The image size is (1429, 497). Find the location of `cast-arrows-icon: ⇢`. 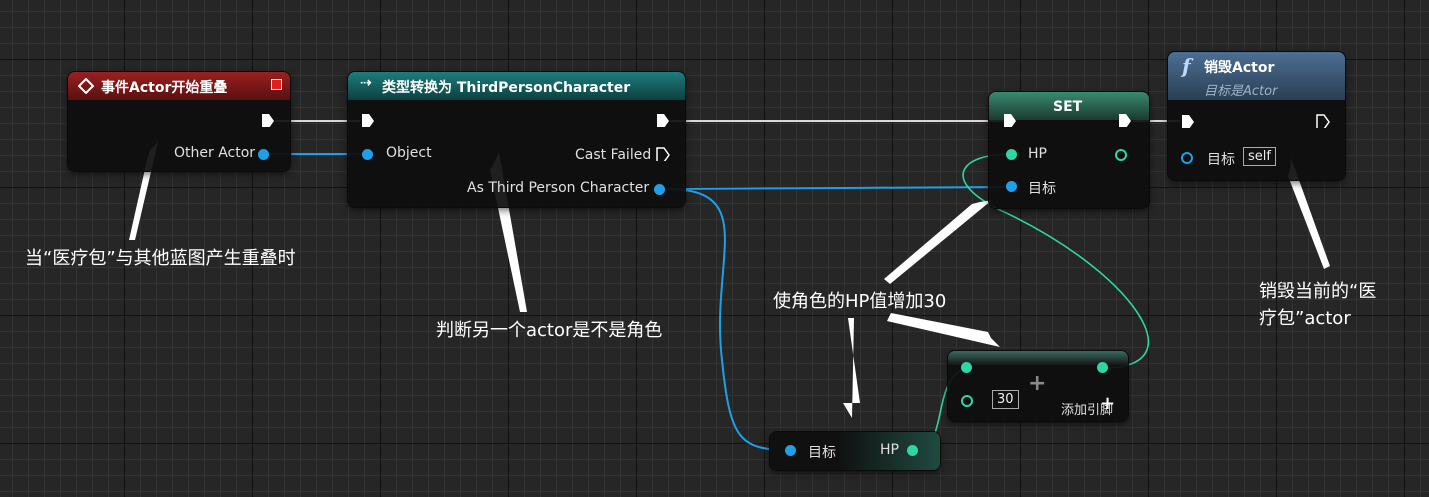

cast-arrows-icon: ⇢ is located at coordinates (366, 83).